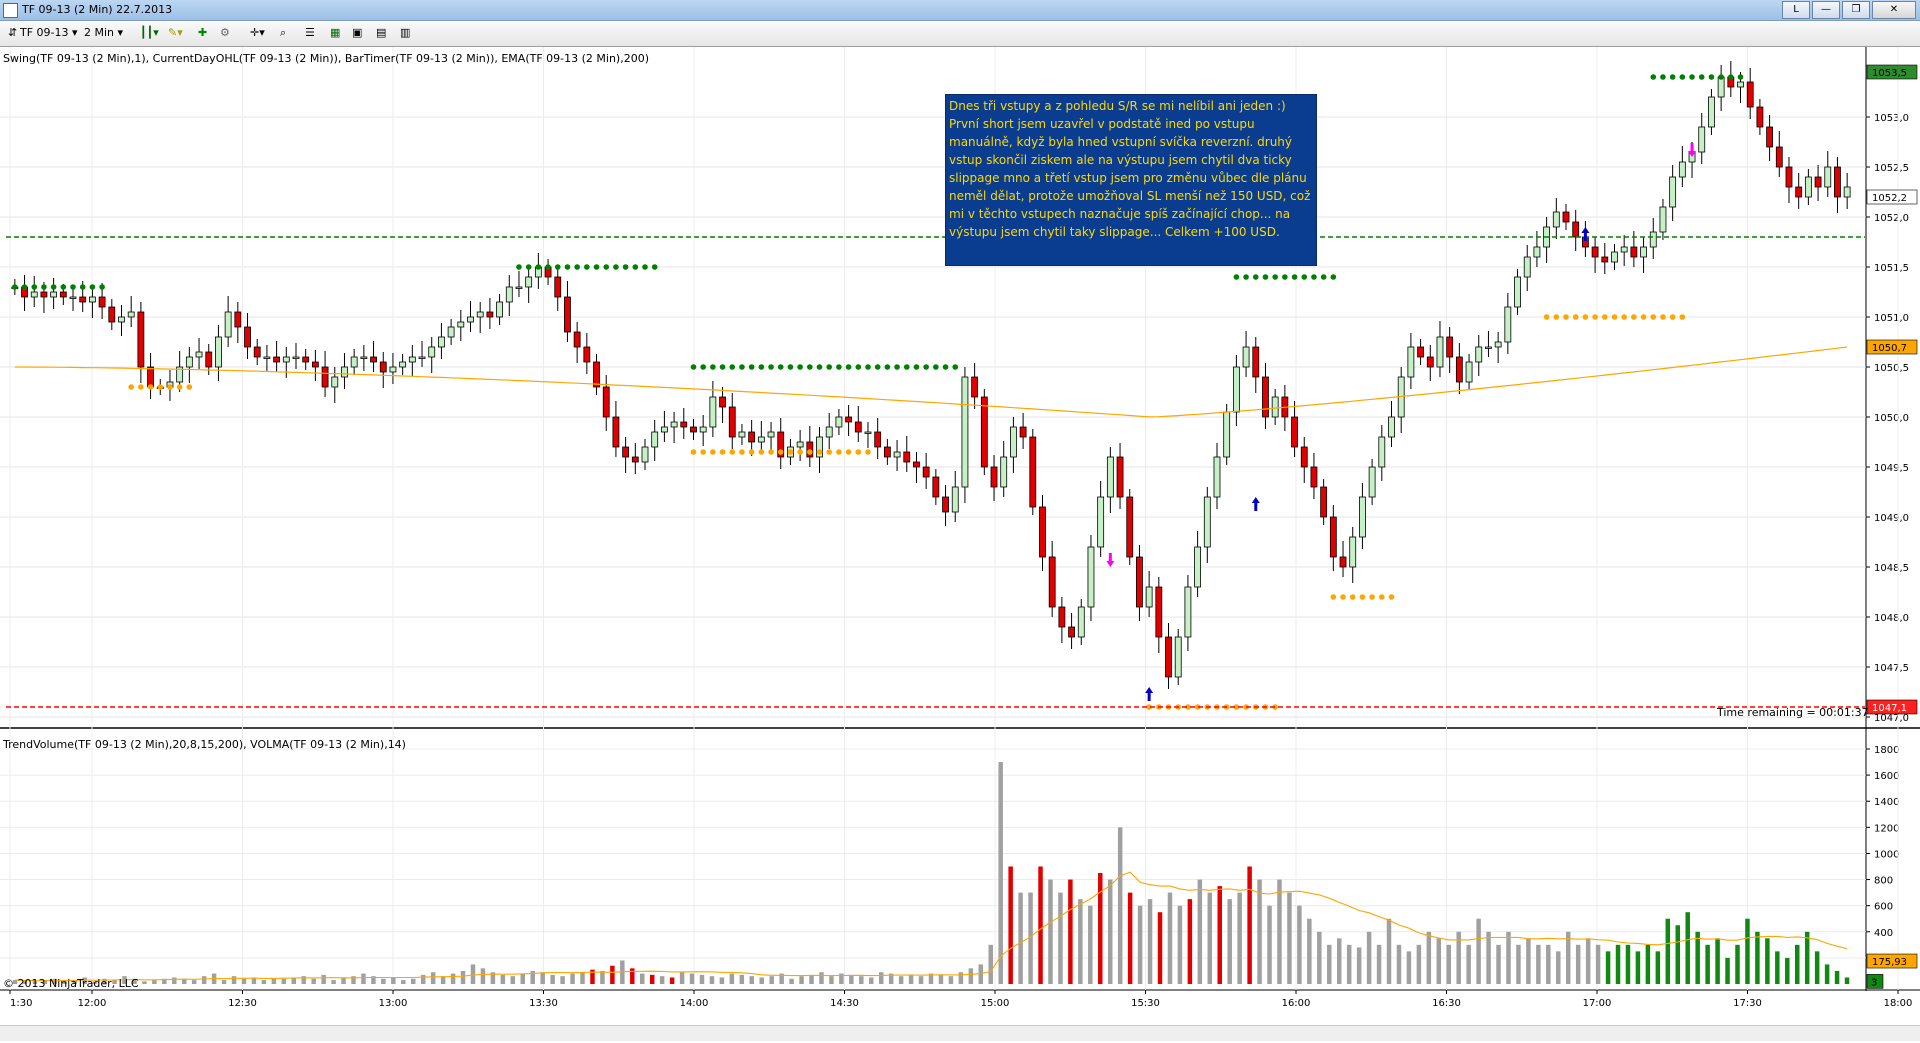  I want to click on data-box-icon: ▦, so click(335, 33).